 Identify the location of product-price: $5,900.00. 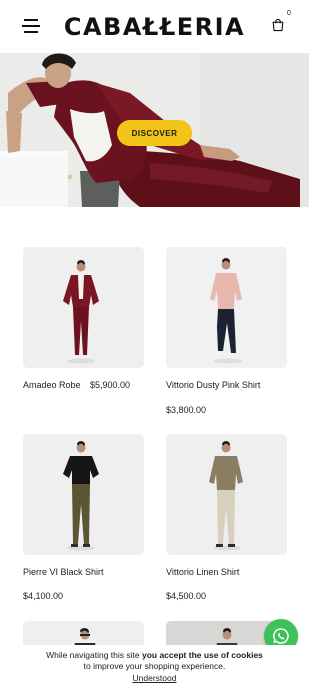
(110, 385).